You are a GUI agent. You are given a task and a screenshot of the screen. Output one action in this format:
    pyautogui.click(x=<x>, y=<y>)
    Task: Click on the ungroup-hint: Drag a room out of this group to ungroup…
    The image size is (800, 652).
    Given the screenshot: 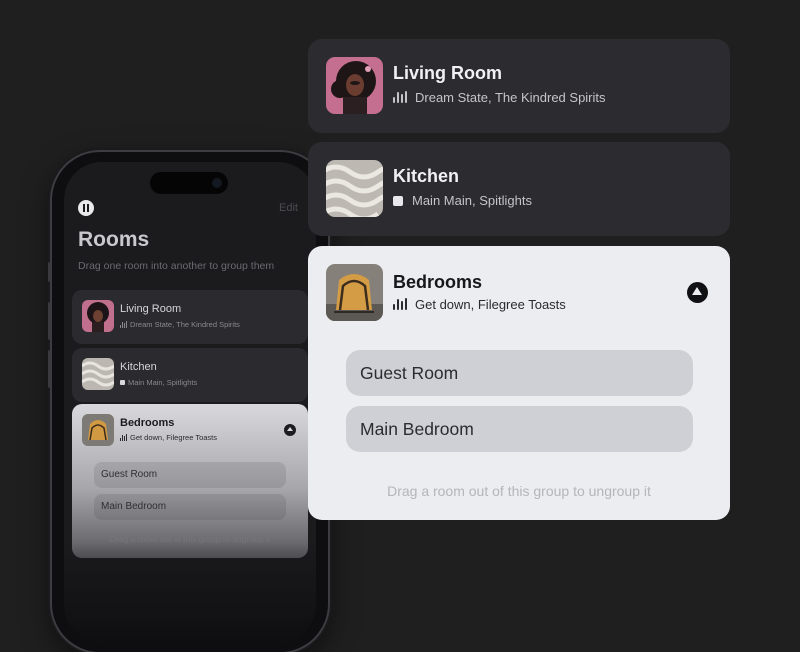 What is the action you would take?
    pyautogui.click(x=519, y=491)
    